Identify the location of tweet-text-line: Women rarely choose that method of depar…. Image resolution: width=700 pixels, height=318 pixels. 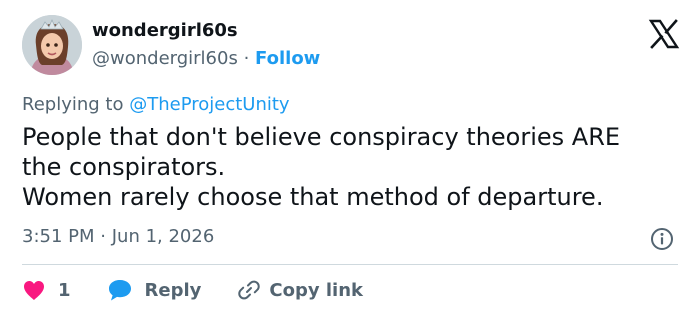
(313, 197).